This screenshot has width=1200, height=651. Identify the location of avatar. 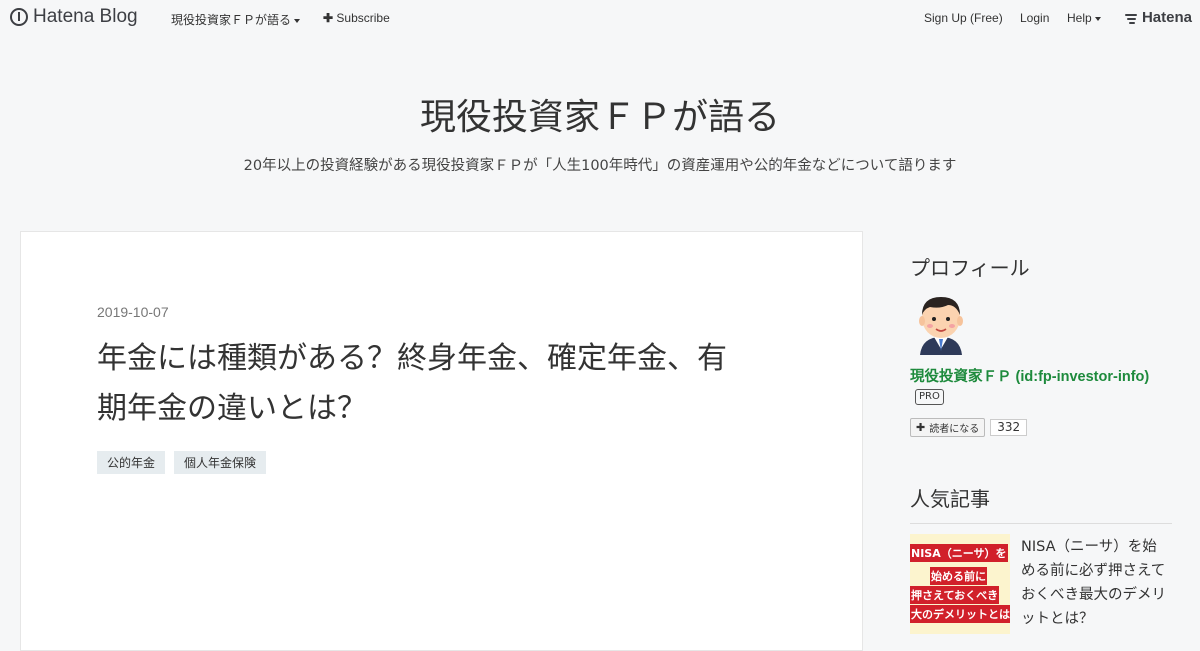
(941, 323).